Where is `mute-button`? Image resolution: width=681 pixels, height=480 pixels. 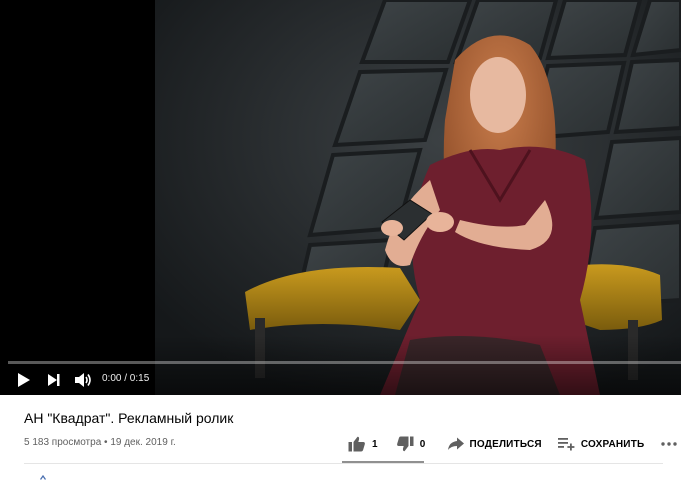
mute-button is located at coordinates (83, 380).